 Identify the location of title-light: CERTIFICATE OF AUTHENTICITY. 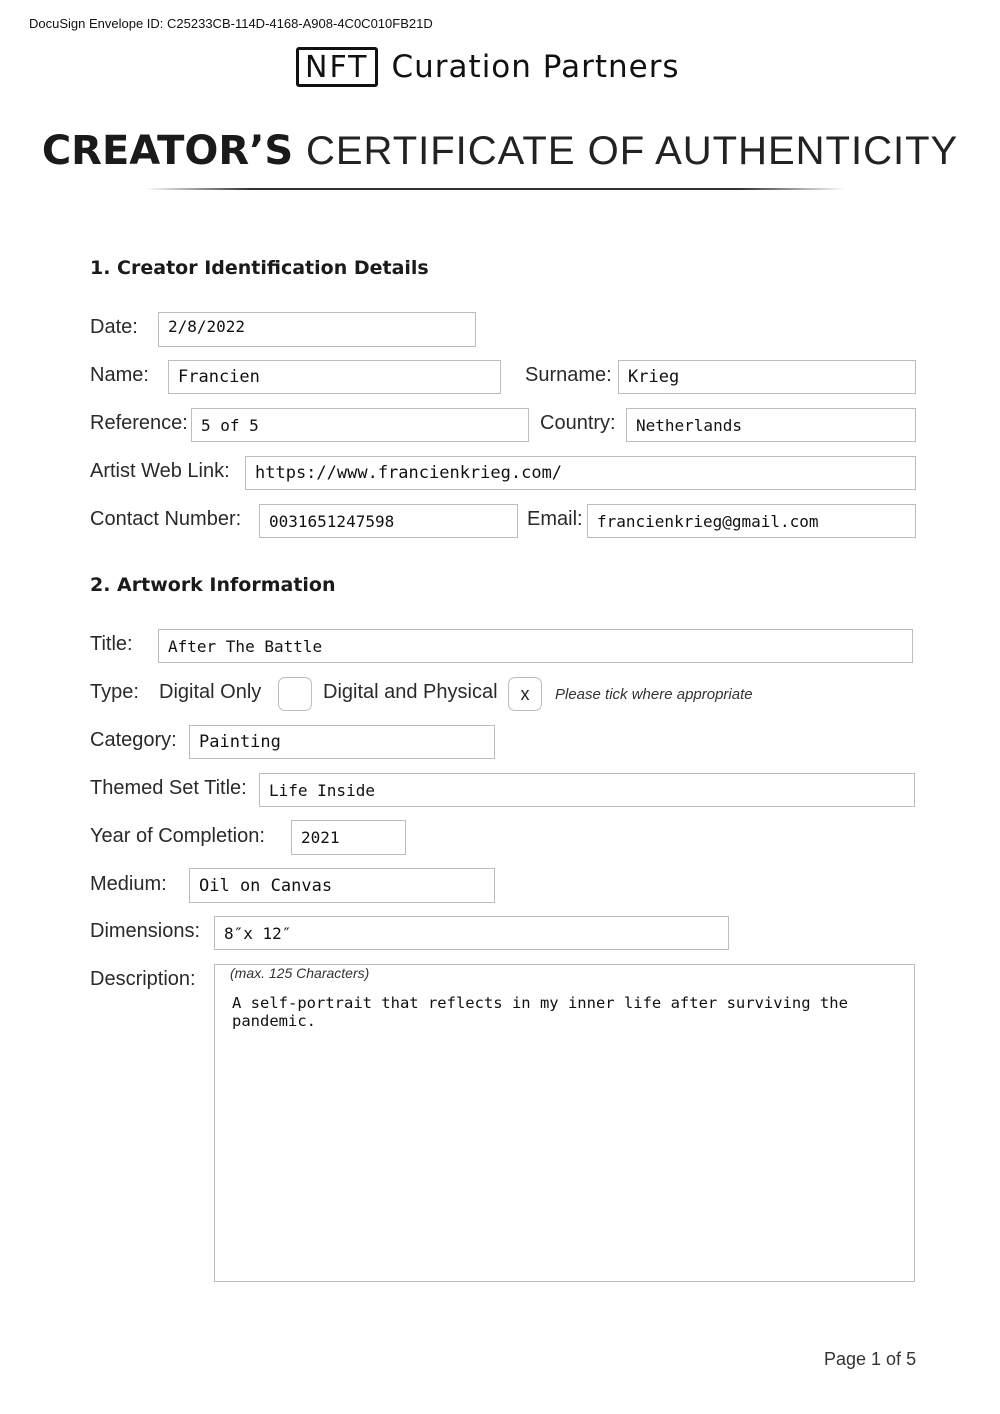
(632, 151).